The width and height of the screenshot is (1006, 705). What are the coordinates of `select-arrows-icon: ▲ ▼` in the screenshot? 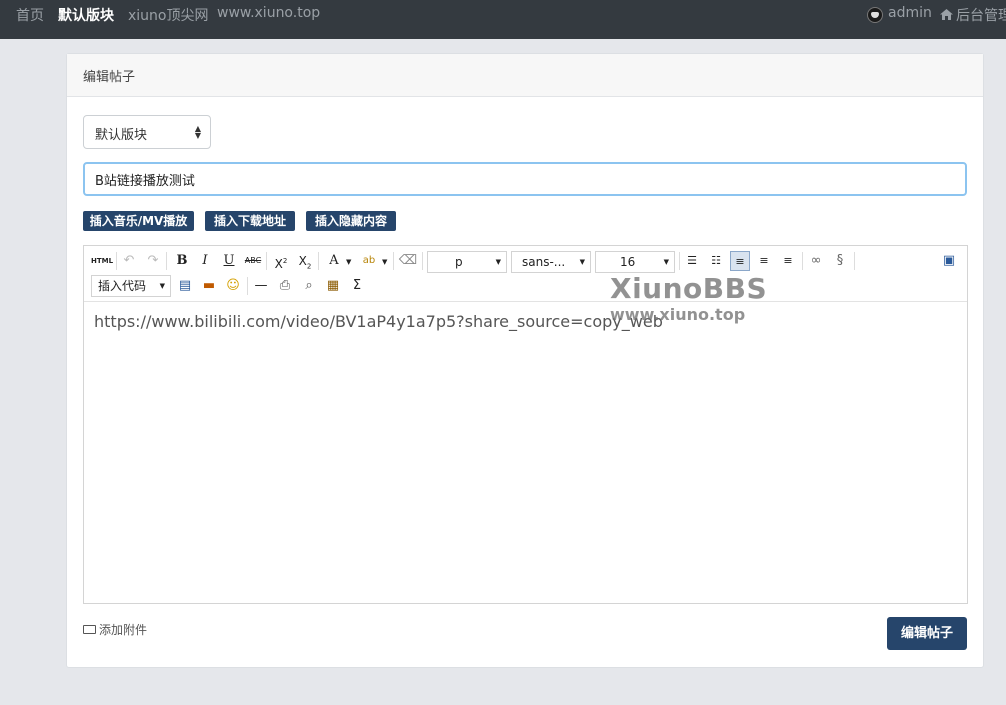 It's located at (197, 132).